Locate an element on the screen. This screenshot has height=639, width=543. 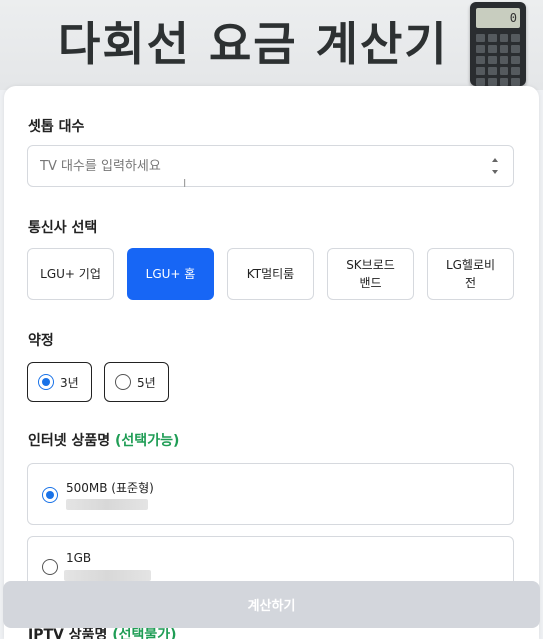
tv-count-input is located at coordinates (260, 166).